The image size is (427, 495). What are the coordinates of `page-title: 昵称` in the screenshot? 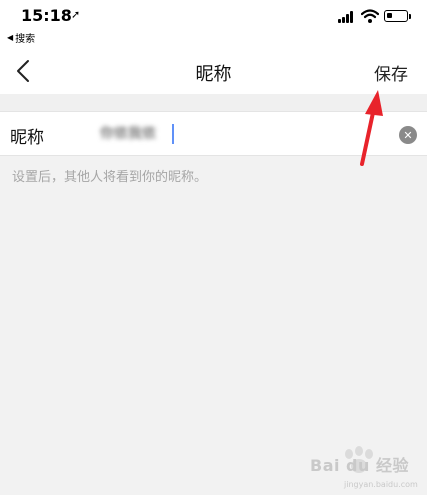 It's located at (213, 74).